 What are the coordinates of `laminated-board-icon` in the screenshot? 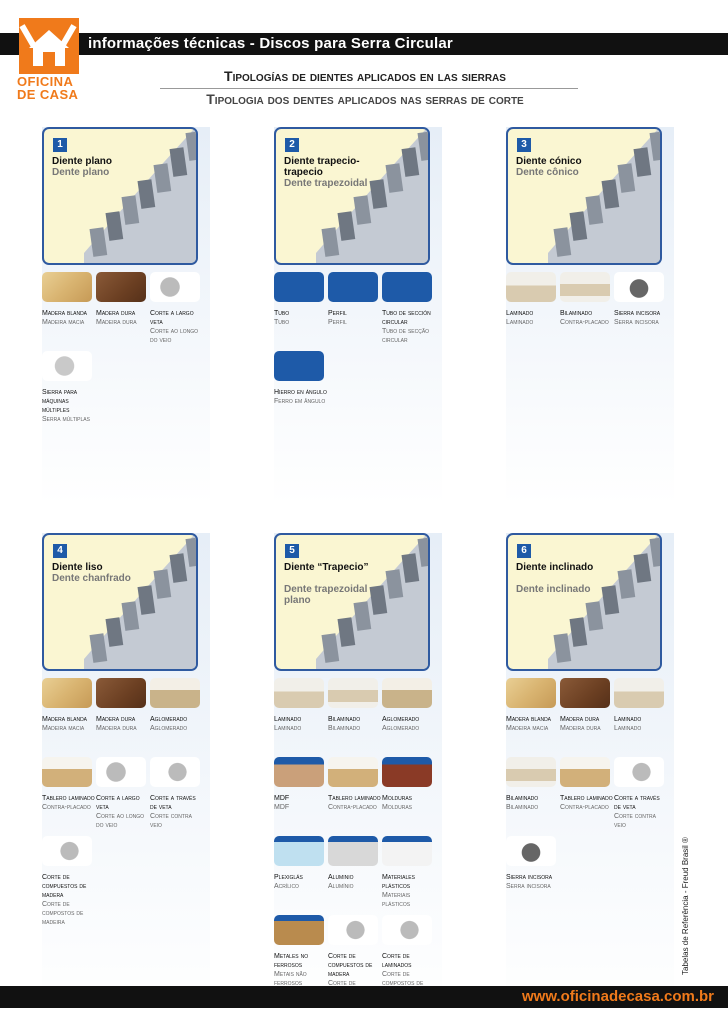 It's located at (585, 772).